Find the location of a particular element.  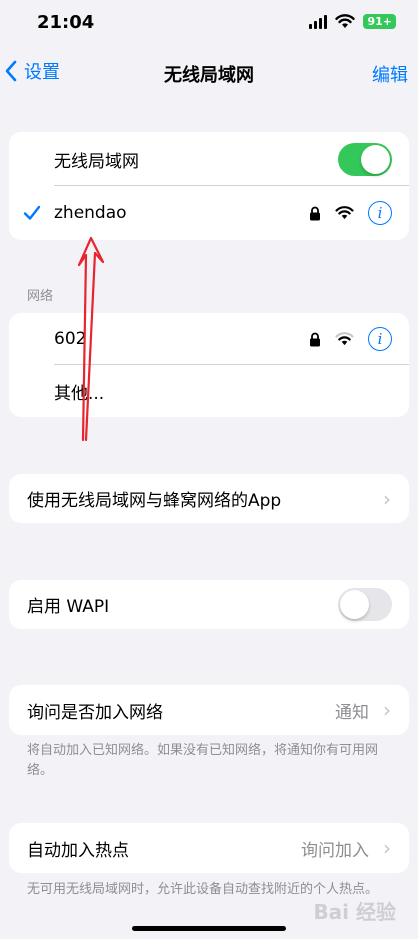

watermark: Bai 经验 is located at coordinates (354, 912).